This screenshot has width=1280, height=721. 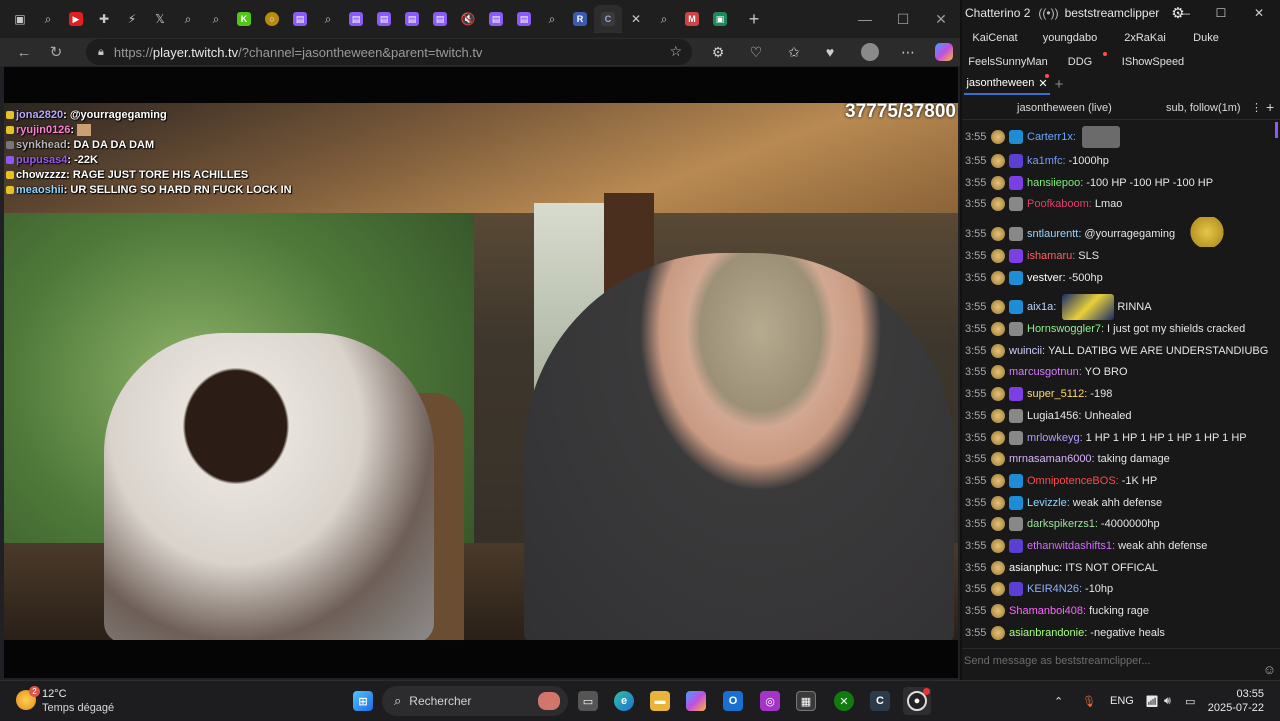 I want to click on message-username: hansiiepoo:, so click(x=1055, y=183).